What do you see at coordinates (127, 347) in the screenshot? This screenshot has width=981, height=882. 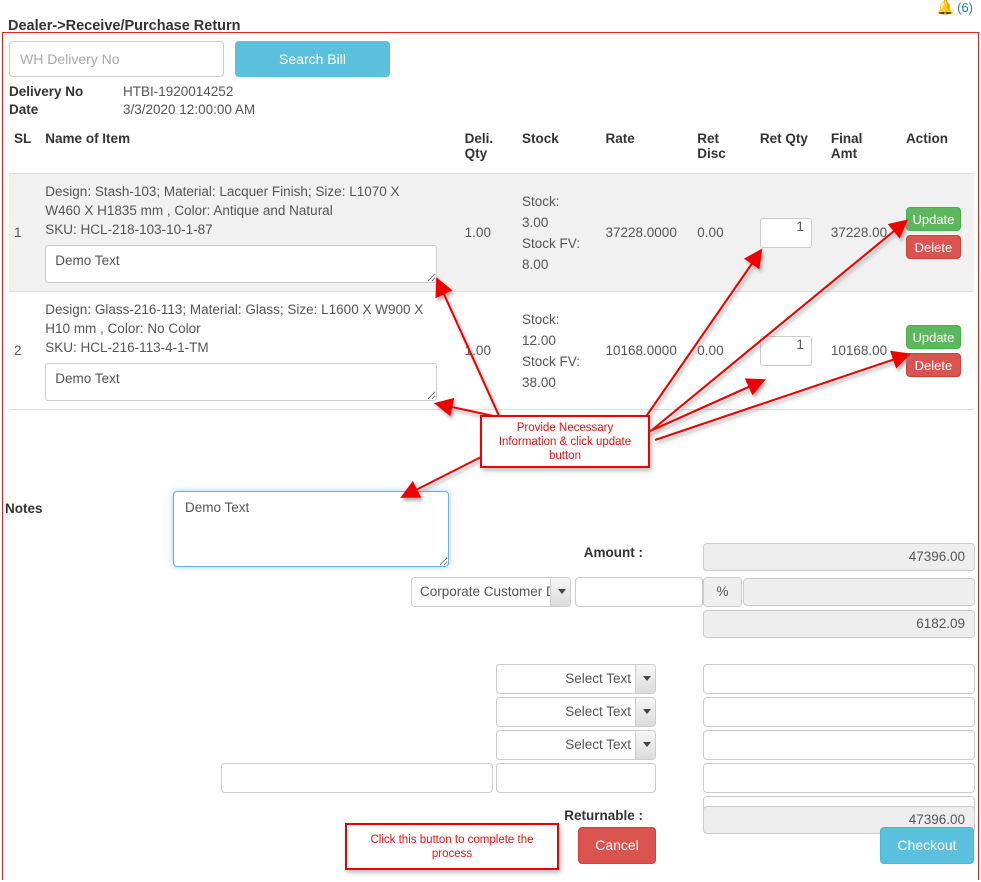 I see `desc-line-3: SKU: HCL-216-113-4-1-TM` at bounding box center [127, 347].